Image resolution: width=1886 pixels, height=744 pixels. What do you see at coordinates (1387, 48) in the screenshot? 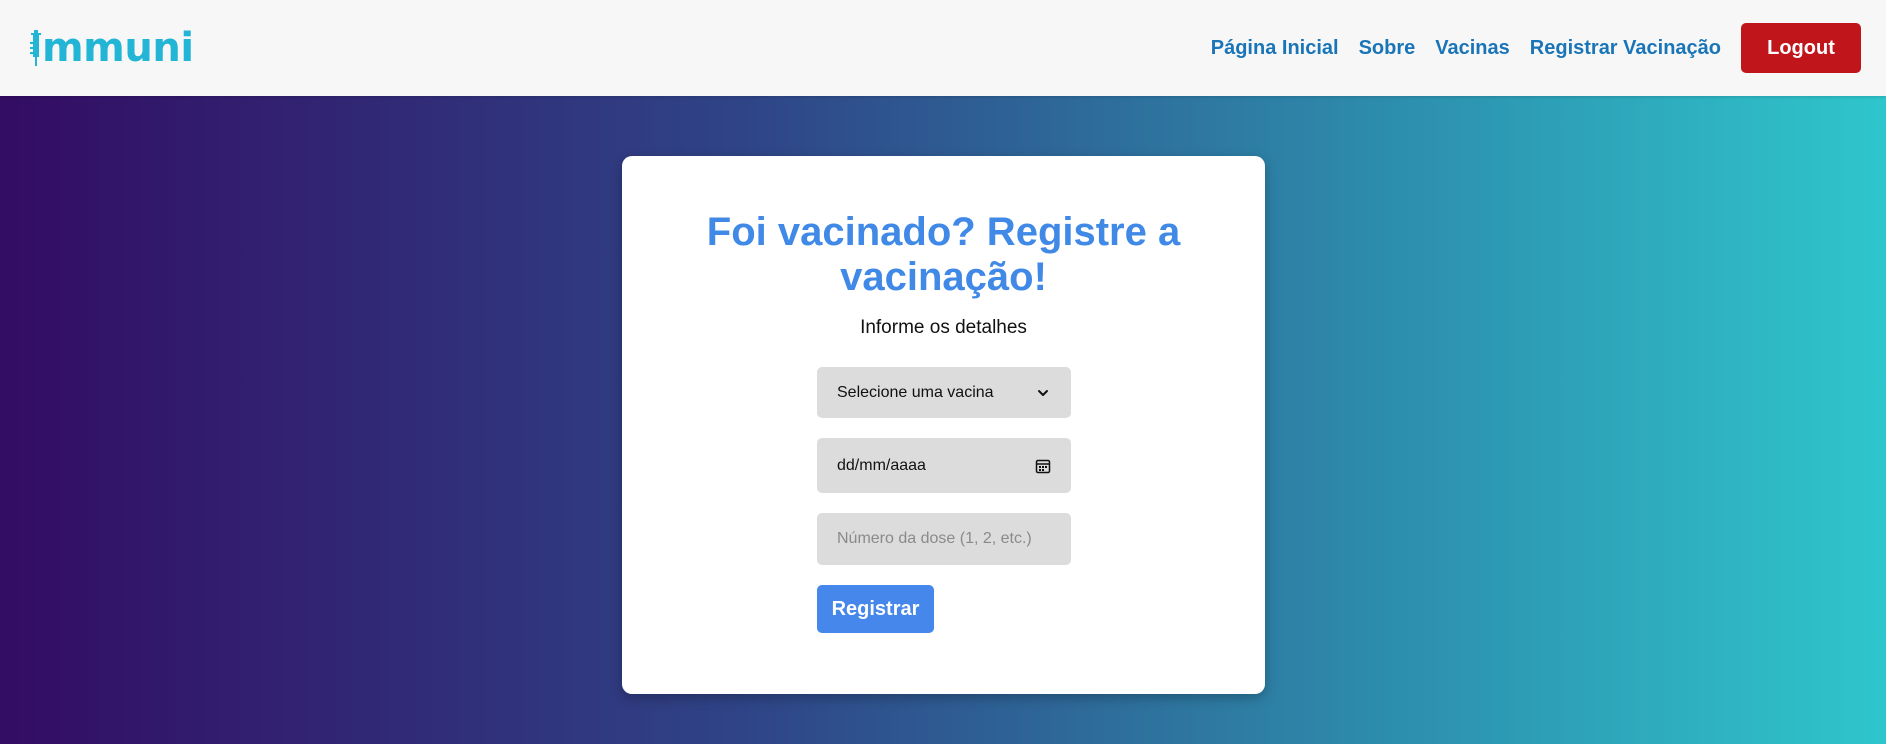
I see `nav-link-about: Sobre` at bounding box center [1387, 48].